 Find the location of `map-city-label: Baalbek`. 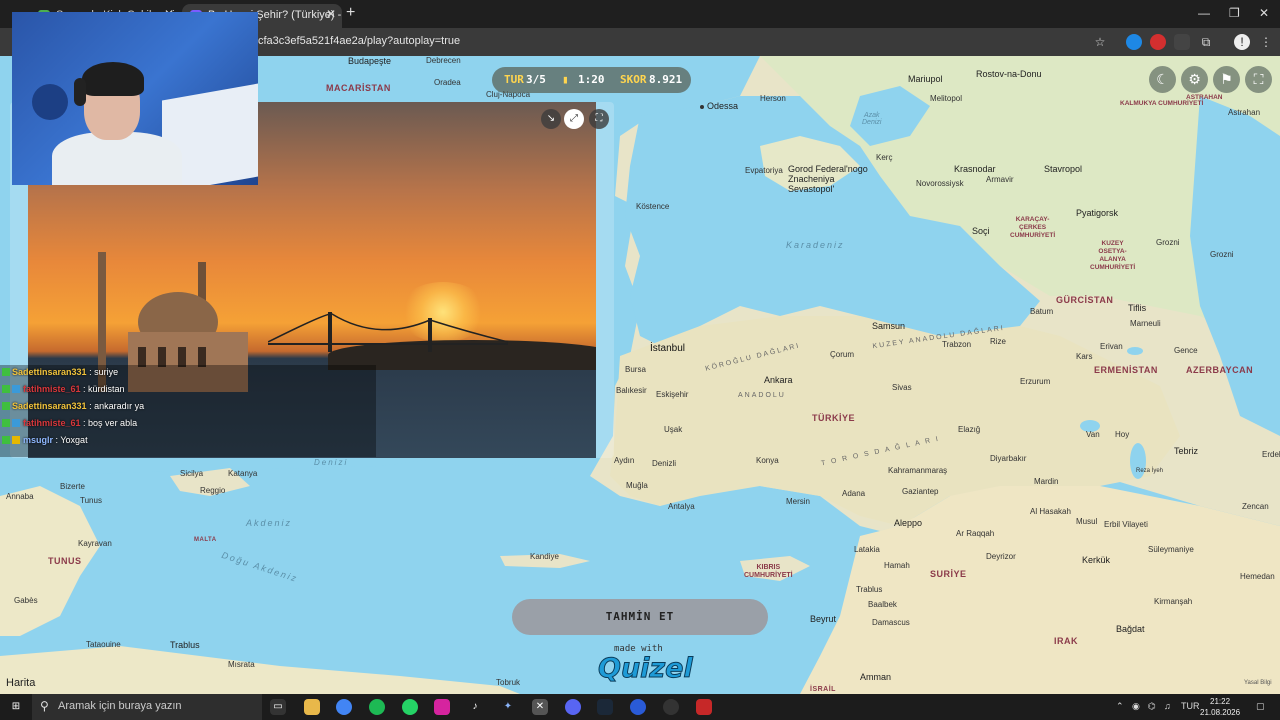

map-city-label: Baalbek is located at coordinates (882, 604).